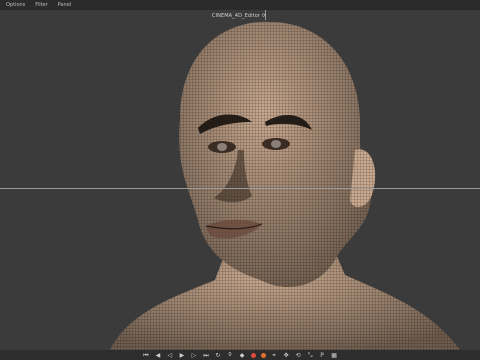 Image resolution: width=480 pixels, height=360 pixels. Describe the element at coordinates (65, 5) in the screenshot. I see `menu-panel: Panel` at that location.